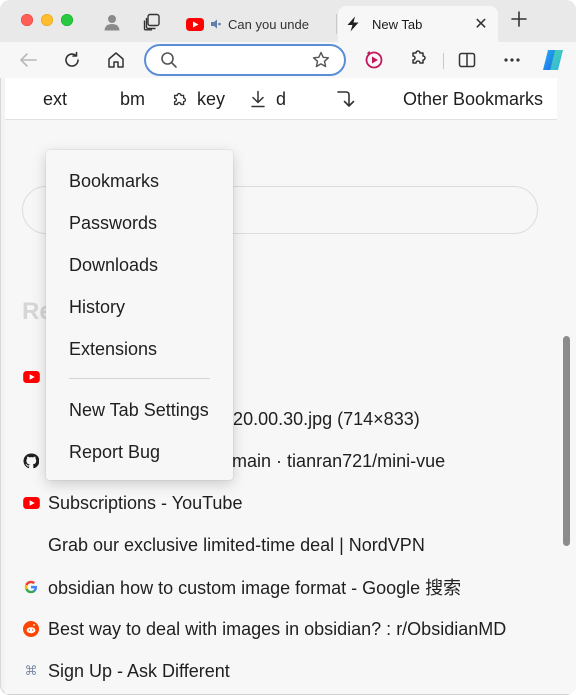  What do you see at coordinates (114, 452) in the screenshot?
I see `menu-item-report-bug: Report Bug` at bounding box center [114, 452].